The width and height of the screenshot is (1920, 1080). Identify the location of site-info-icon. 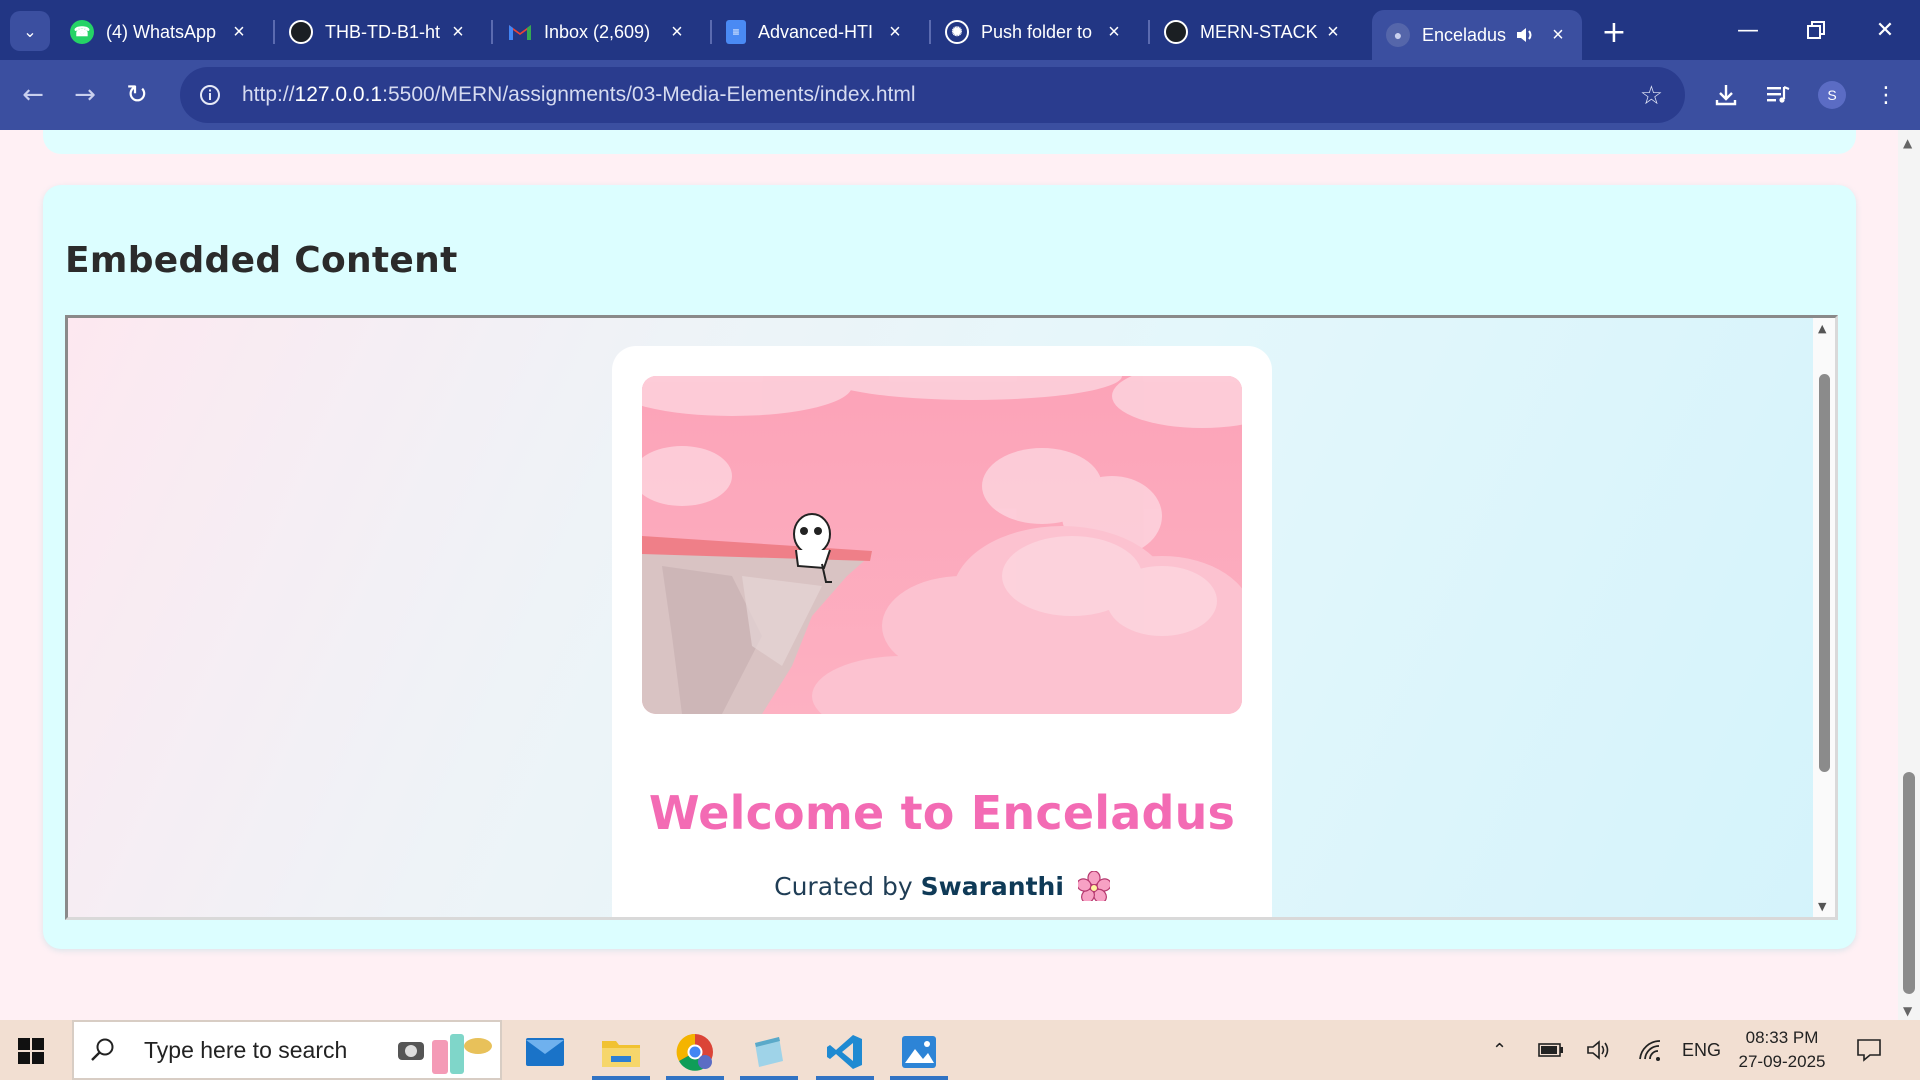
(210, 95).